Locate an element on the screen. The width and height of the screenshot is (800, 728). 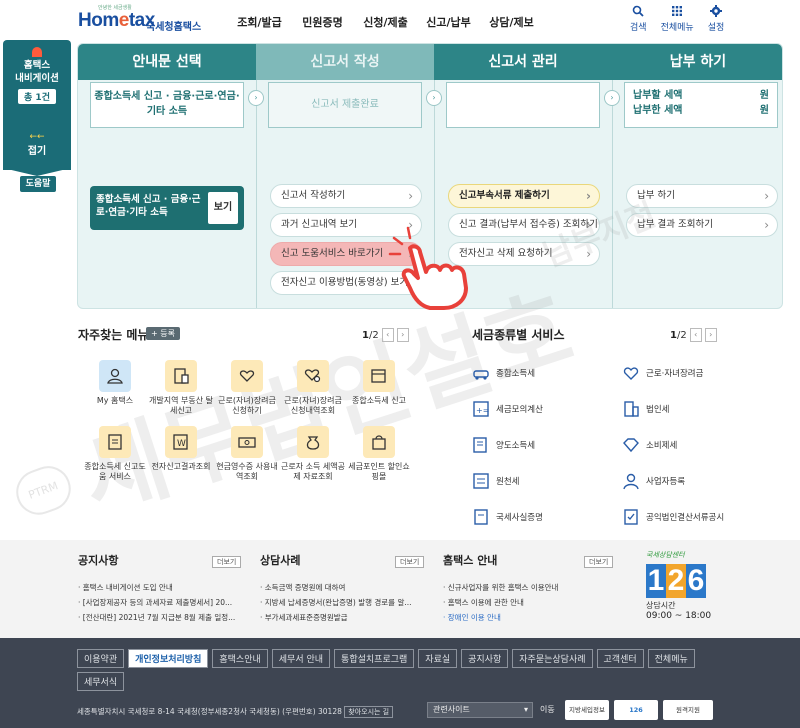
fav-earned-income-status: 근로(자녀)장려금 신청내역조회 is located at coordinates (313, 388).